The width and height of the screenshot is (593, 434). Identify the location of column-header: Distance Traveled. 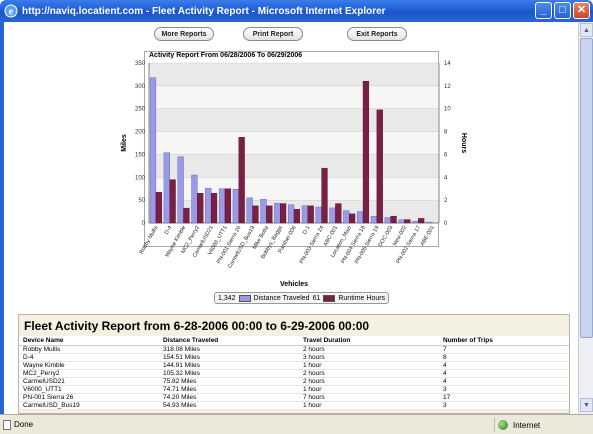
(229, 341).